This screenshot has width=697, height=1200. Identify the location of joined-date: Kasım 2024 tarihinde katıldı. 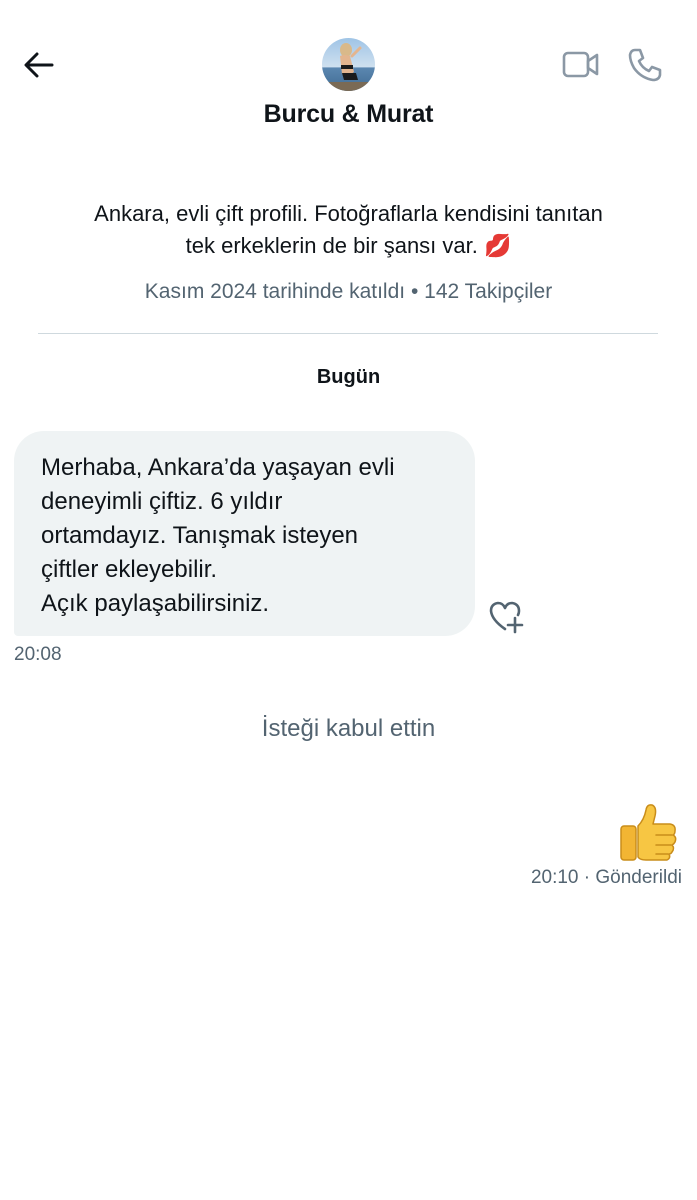
(275, 291).